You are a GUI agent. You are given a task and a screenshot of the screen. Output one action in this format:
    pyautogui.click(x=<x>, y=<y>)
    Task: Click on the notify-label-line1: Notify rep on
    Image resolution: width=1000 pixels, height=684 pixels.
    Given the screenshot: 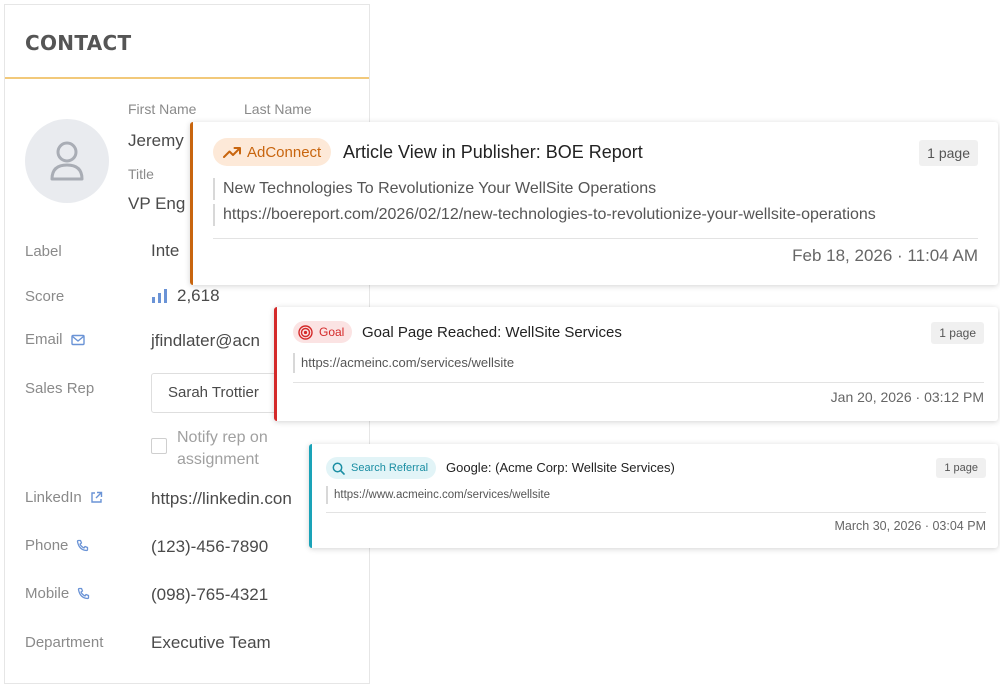 What is the action you would take?
    pyautogui.click(x=222, y=437)
    